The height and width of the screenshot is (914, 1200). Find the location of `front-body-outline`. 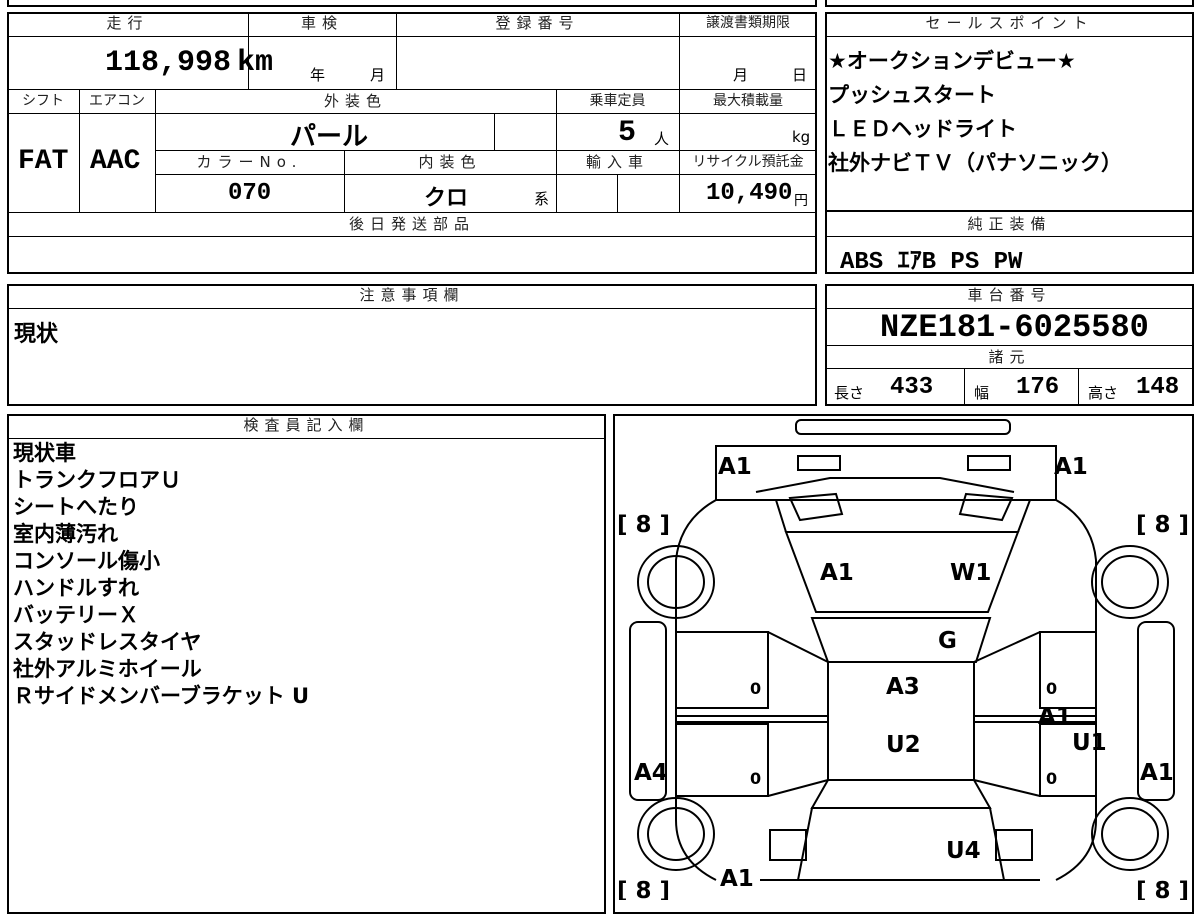

front-body-outline is located at coordinates (886, 473).